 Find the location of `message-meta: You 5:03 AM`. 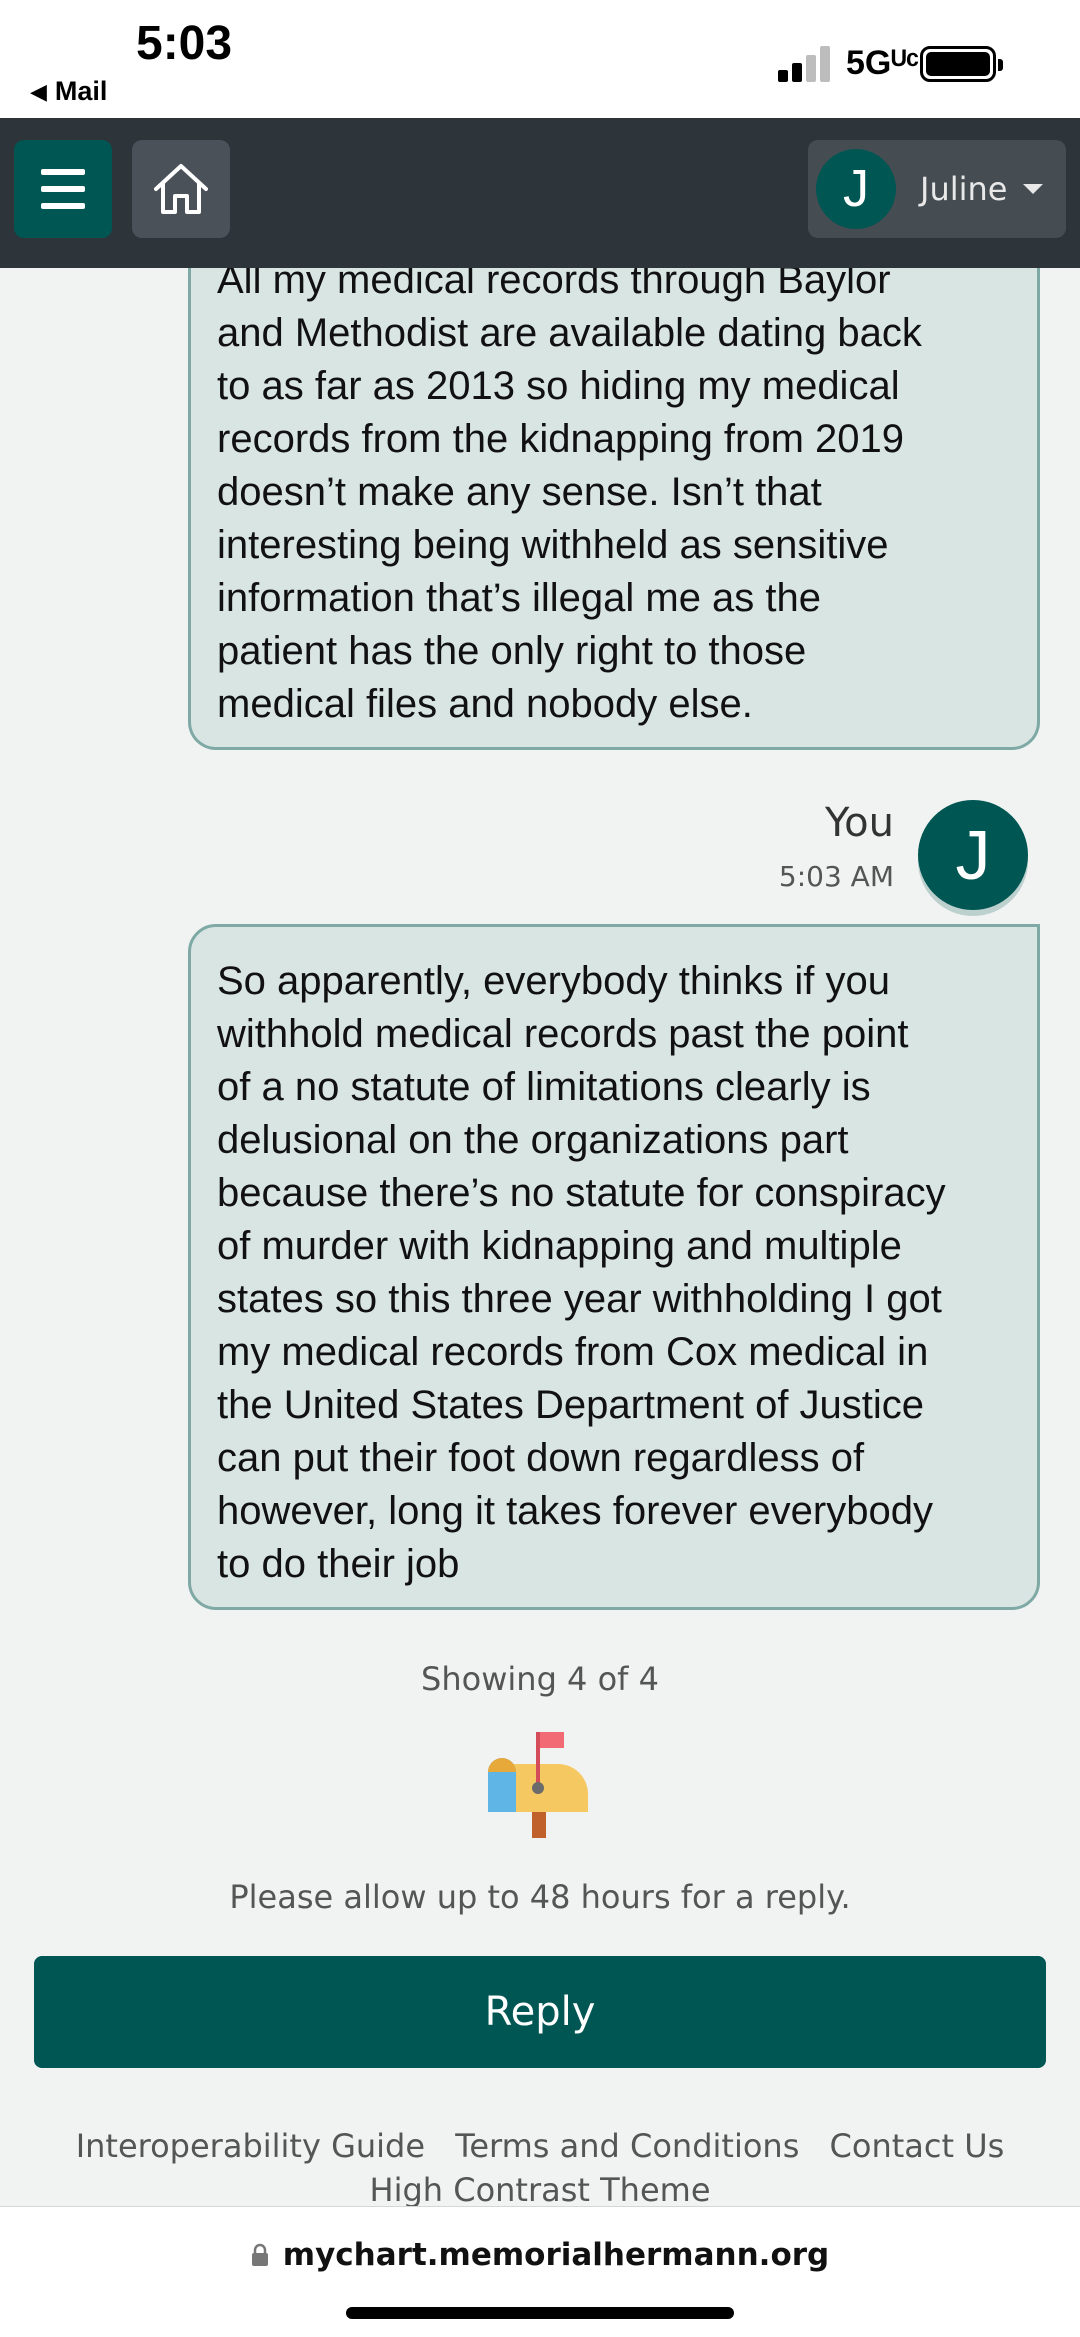

message-meta: You 5:03 AM is located at coordinates (836, 846).